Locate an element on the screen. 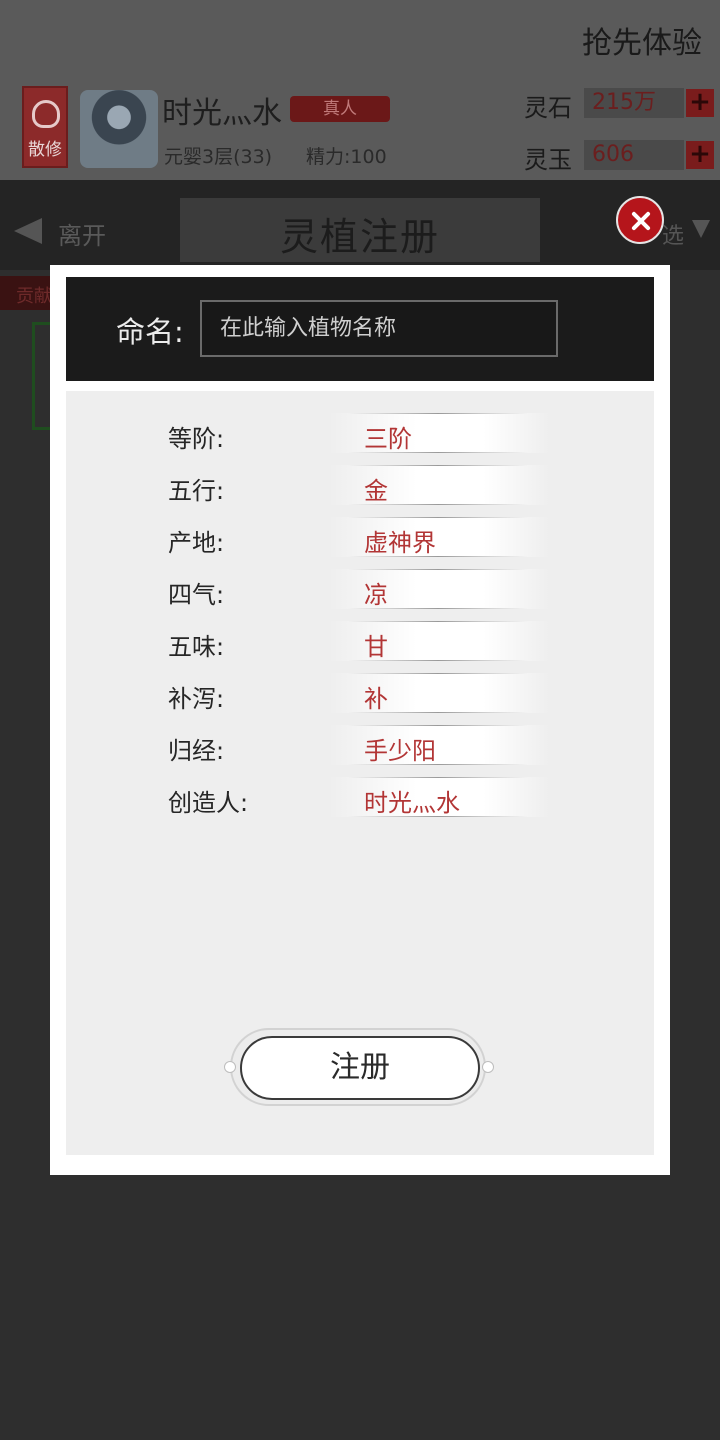 The height and width of the screenshot is (1440, 720). page-title: 灵植注册 is located at coordinates (359, 237).